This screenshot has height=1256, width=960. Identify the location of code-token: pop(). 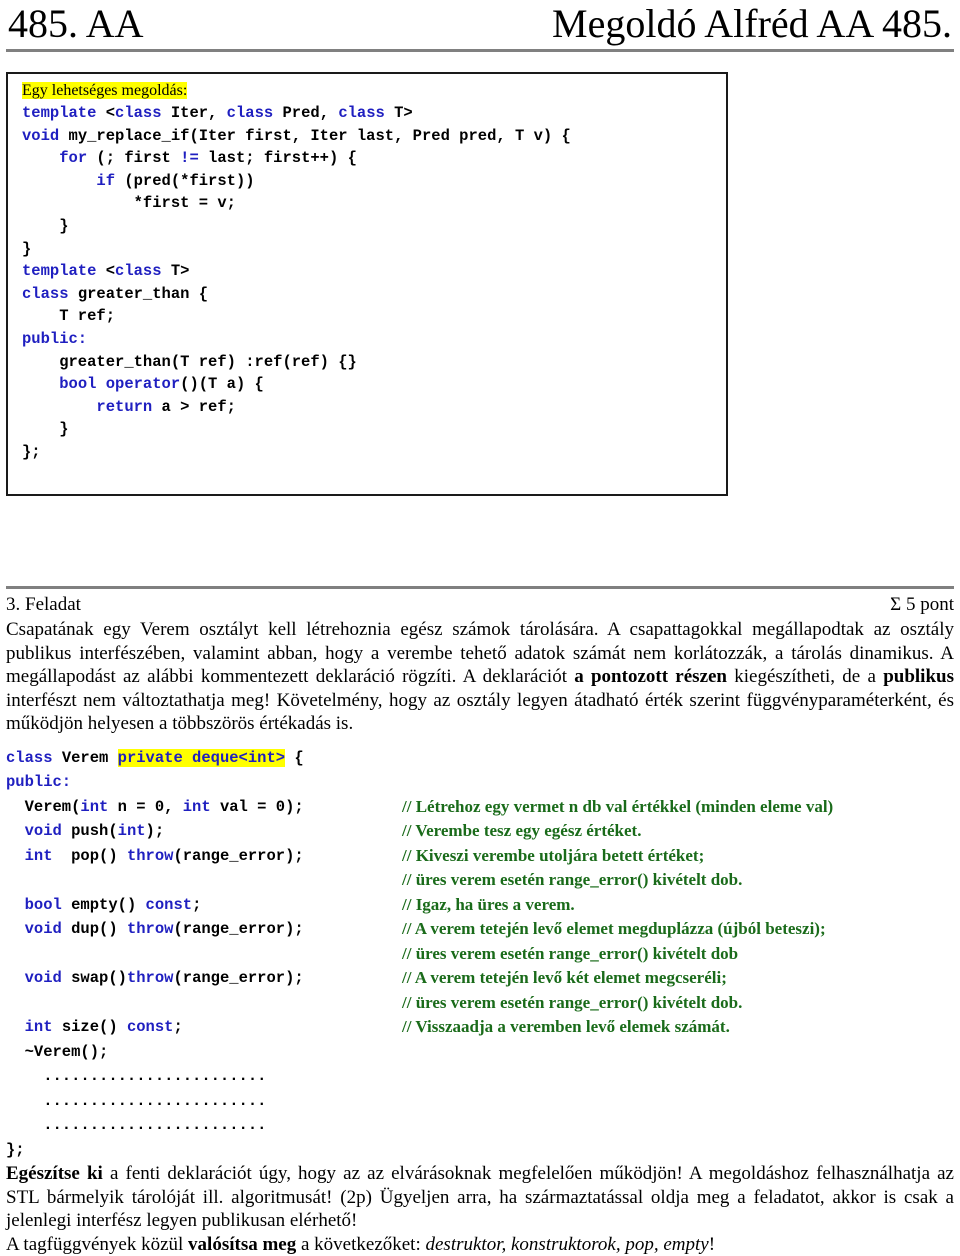
(90, 856).